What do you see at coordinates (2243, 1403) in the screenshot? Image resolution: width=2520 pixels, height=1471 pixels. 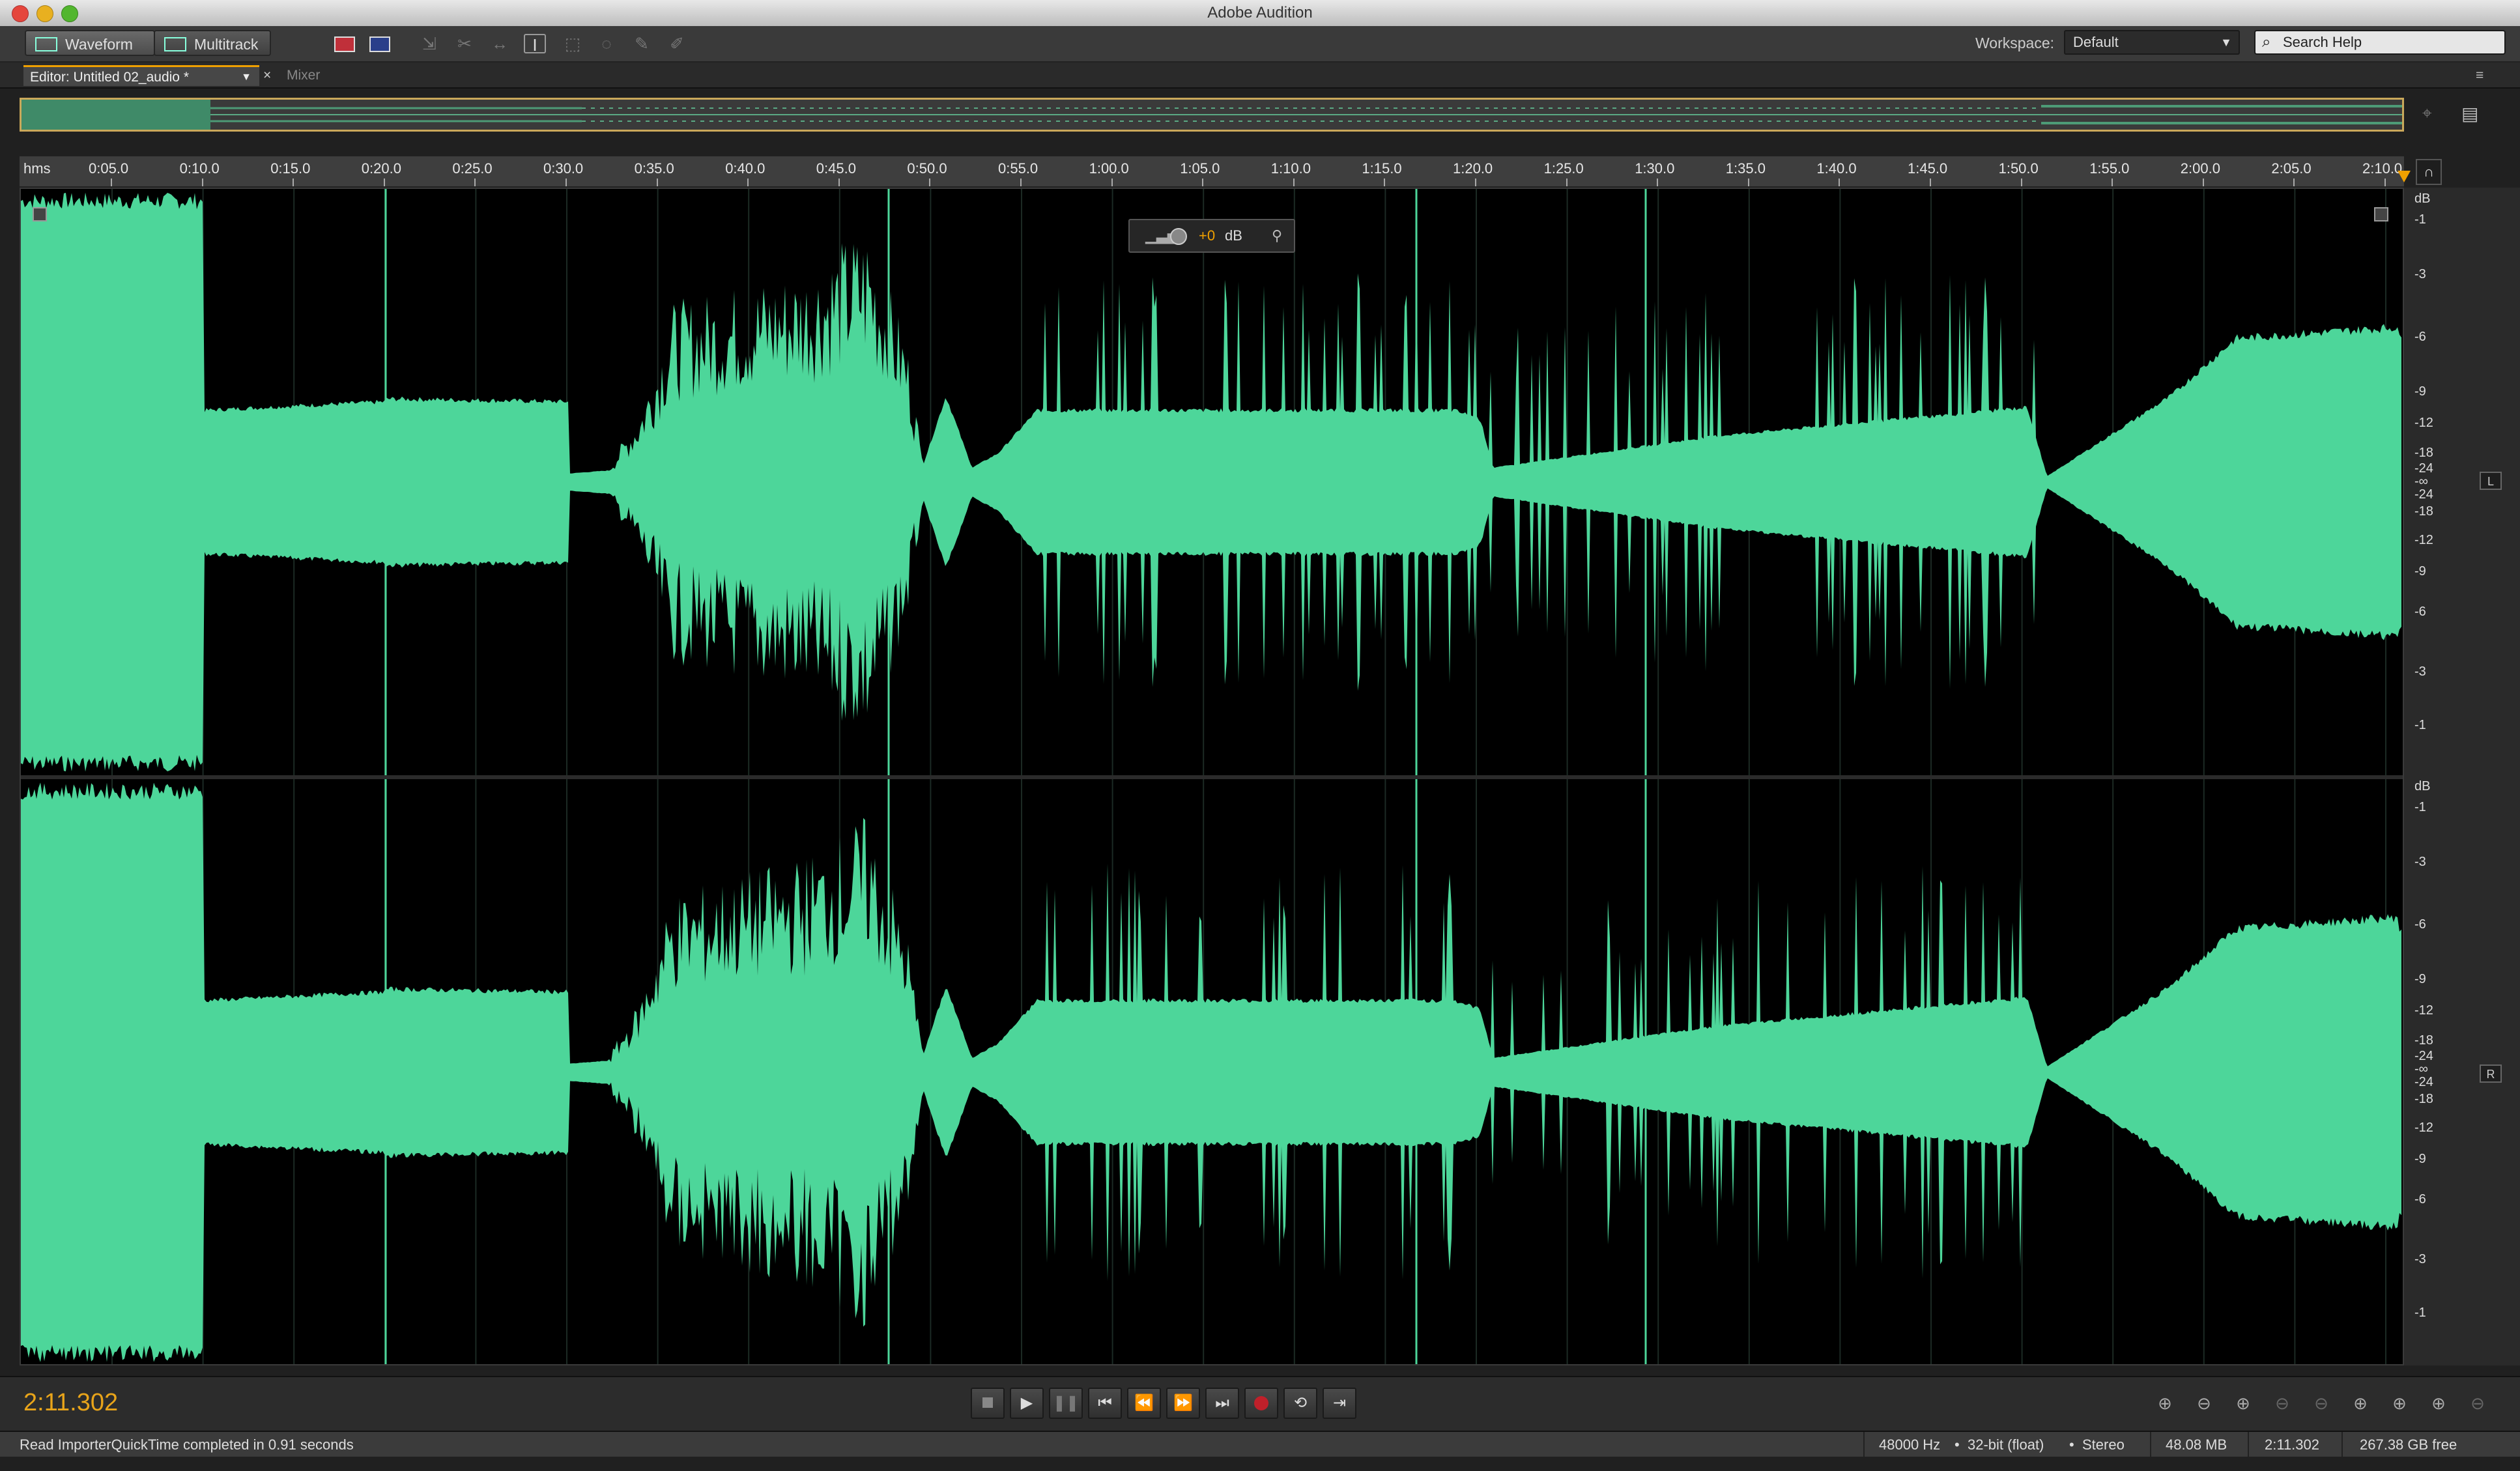 I see `zoom-in-time-icon: ⊕` at bounding box center [2243, 1403].